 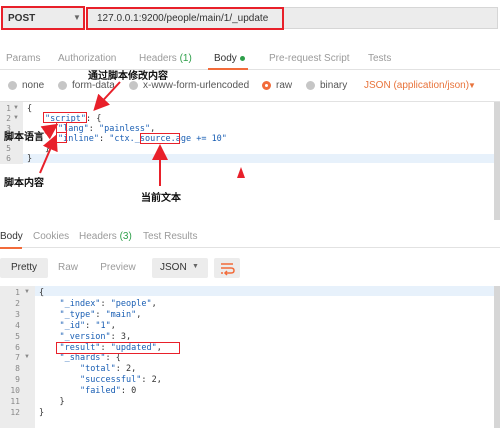 What do you see at coordinates (90, 358) in the screenshot?
I see `response-code-line: "_shards": {` at bounding box center [90, 358].